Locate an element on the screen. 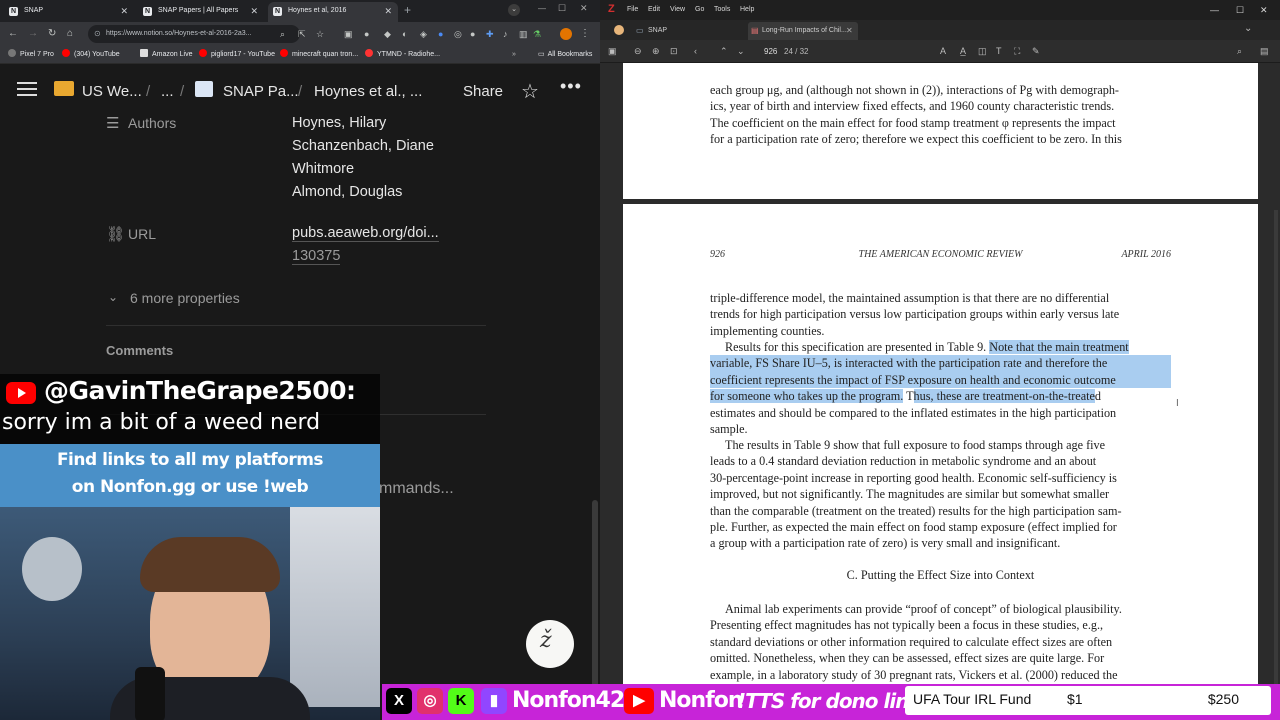  ink-tool-icon: ✎ is located at coordinates (1036, 51).